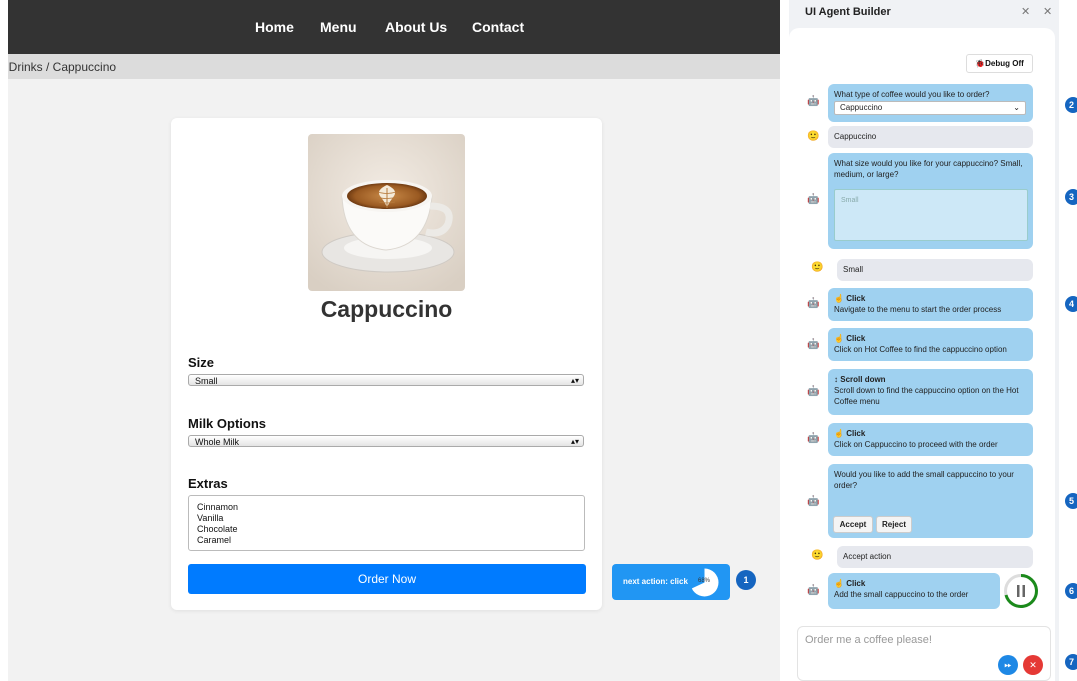 The width and height of the screenshot is (1077, 681). What do you see at coordinates (1071, 197) in the screenshot?
I see `step-badge-3: 3` at bounding box center [1071, 197].